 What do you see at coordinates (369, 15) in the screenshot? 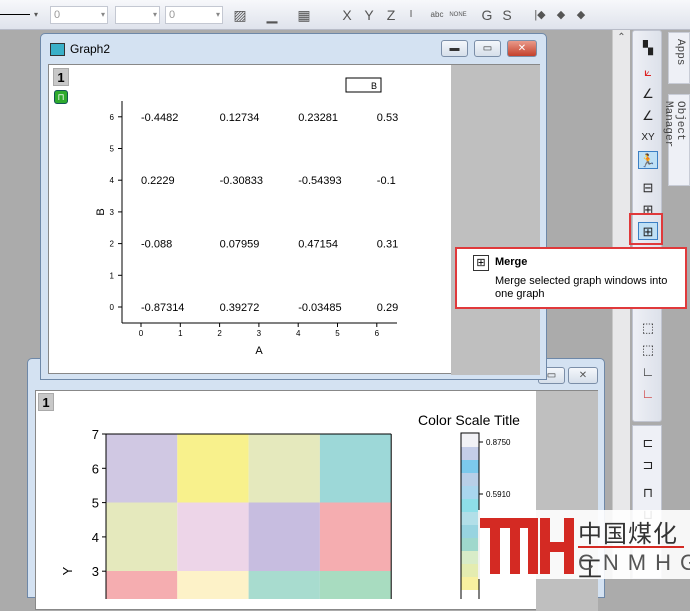
I see `y-button: Y` at bounding box center [369, 15].